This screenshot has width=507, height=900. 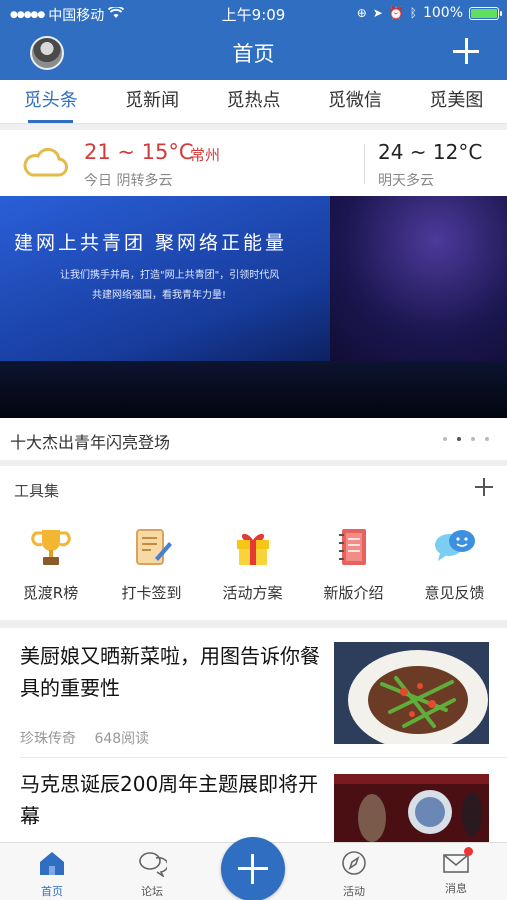 I want to click on home-icon, so click(x=52, y=863).